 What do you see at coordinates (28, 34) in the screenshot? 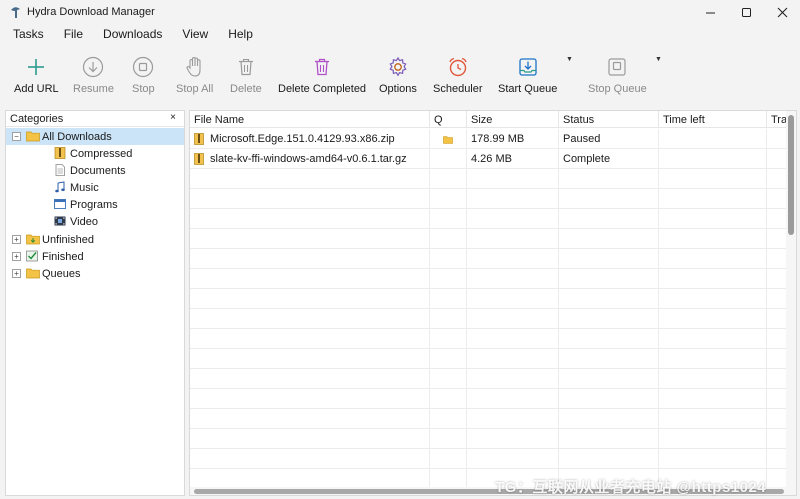
I see `menu-tasks: Tasks` at bounding box center [28, 34].